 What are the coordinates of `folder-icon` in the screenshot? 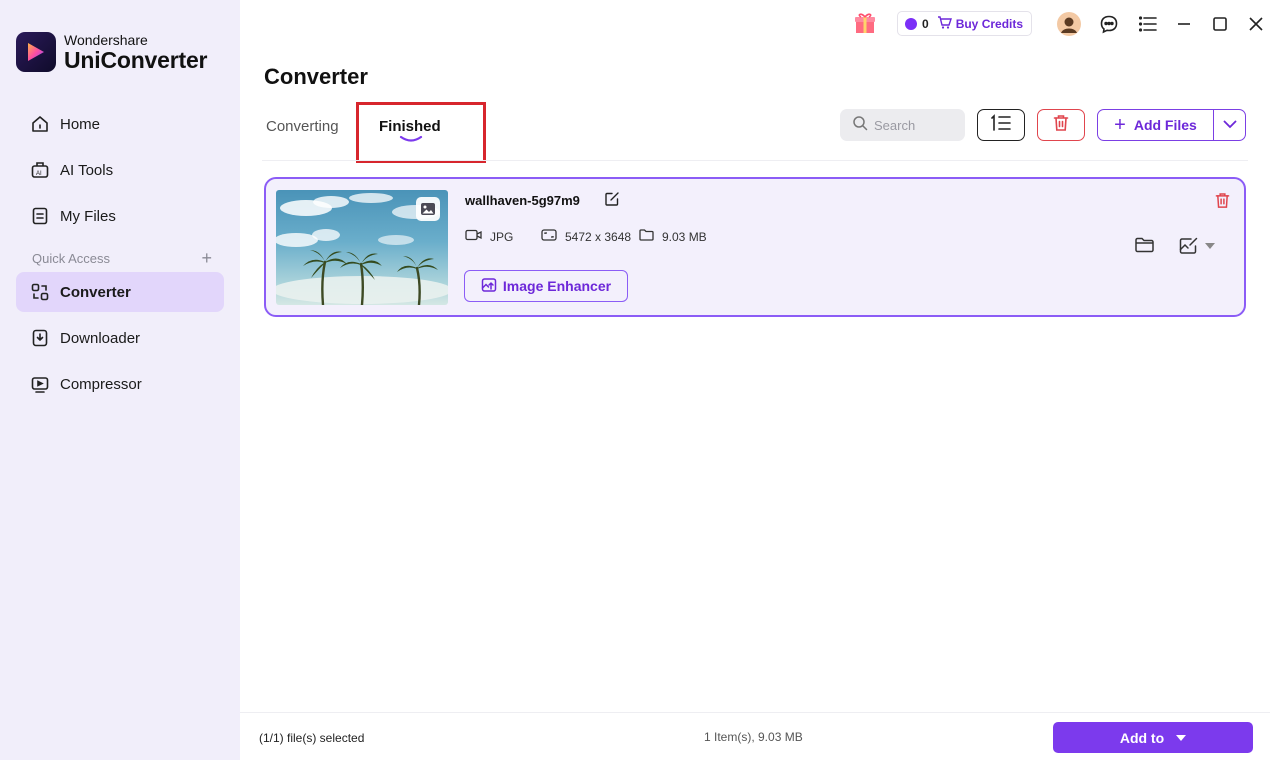 It's located at (650, 236).